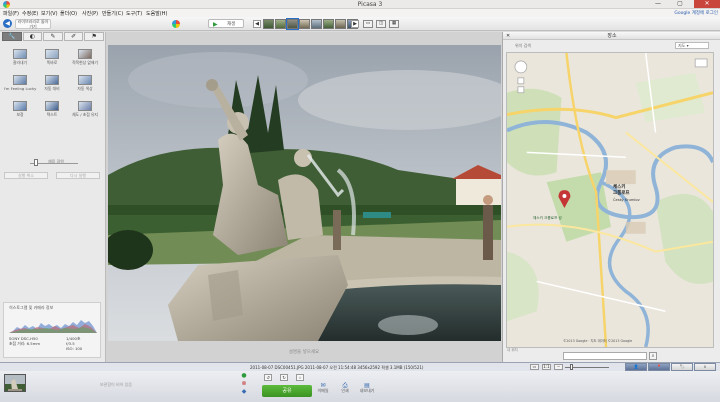 The height and width of the screenshot is (402, 720). I want to click on focus-icon, so click(85, 106).